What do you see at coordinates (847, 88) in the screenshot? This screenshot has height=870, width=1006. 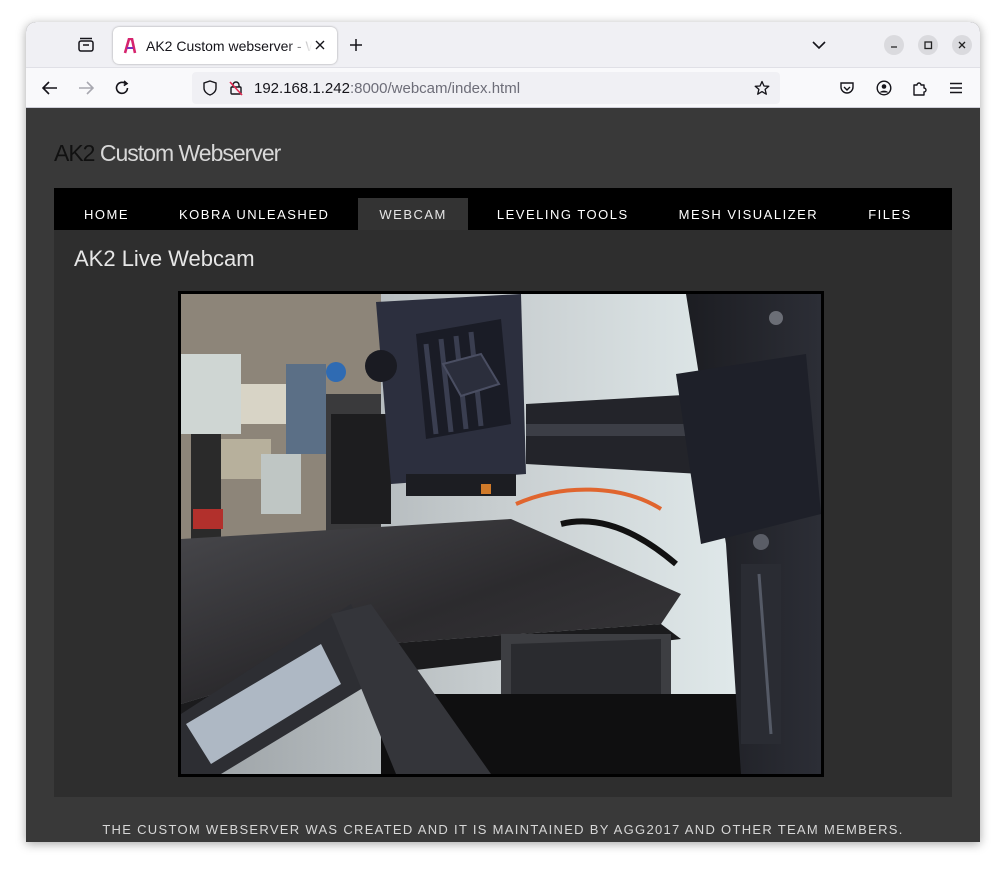 I see `pocket-icon` at bounding box center [847, 88].